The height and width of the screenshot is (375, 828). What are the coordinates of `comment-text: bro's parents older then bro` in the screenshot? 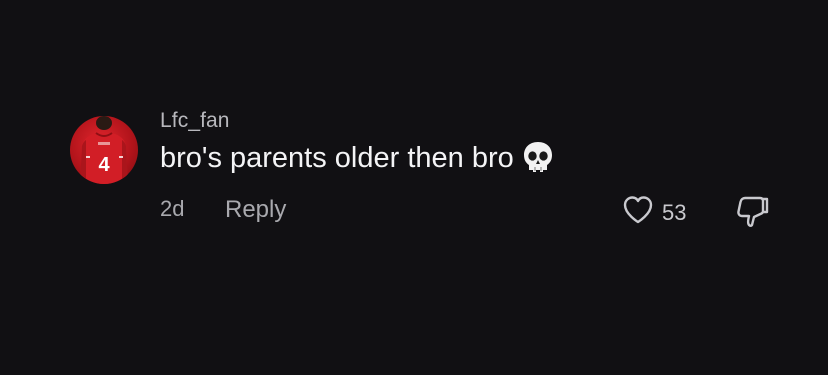 It's located at (337, 157).